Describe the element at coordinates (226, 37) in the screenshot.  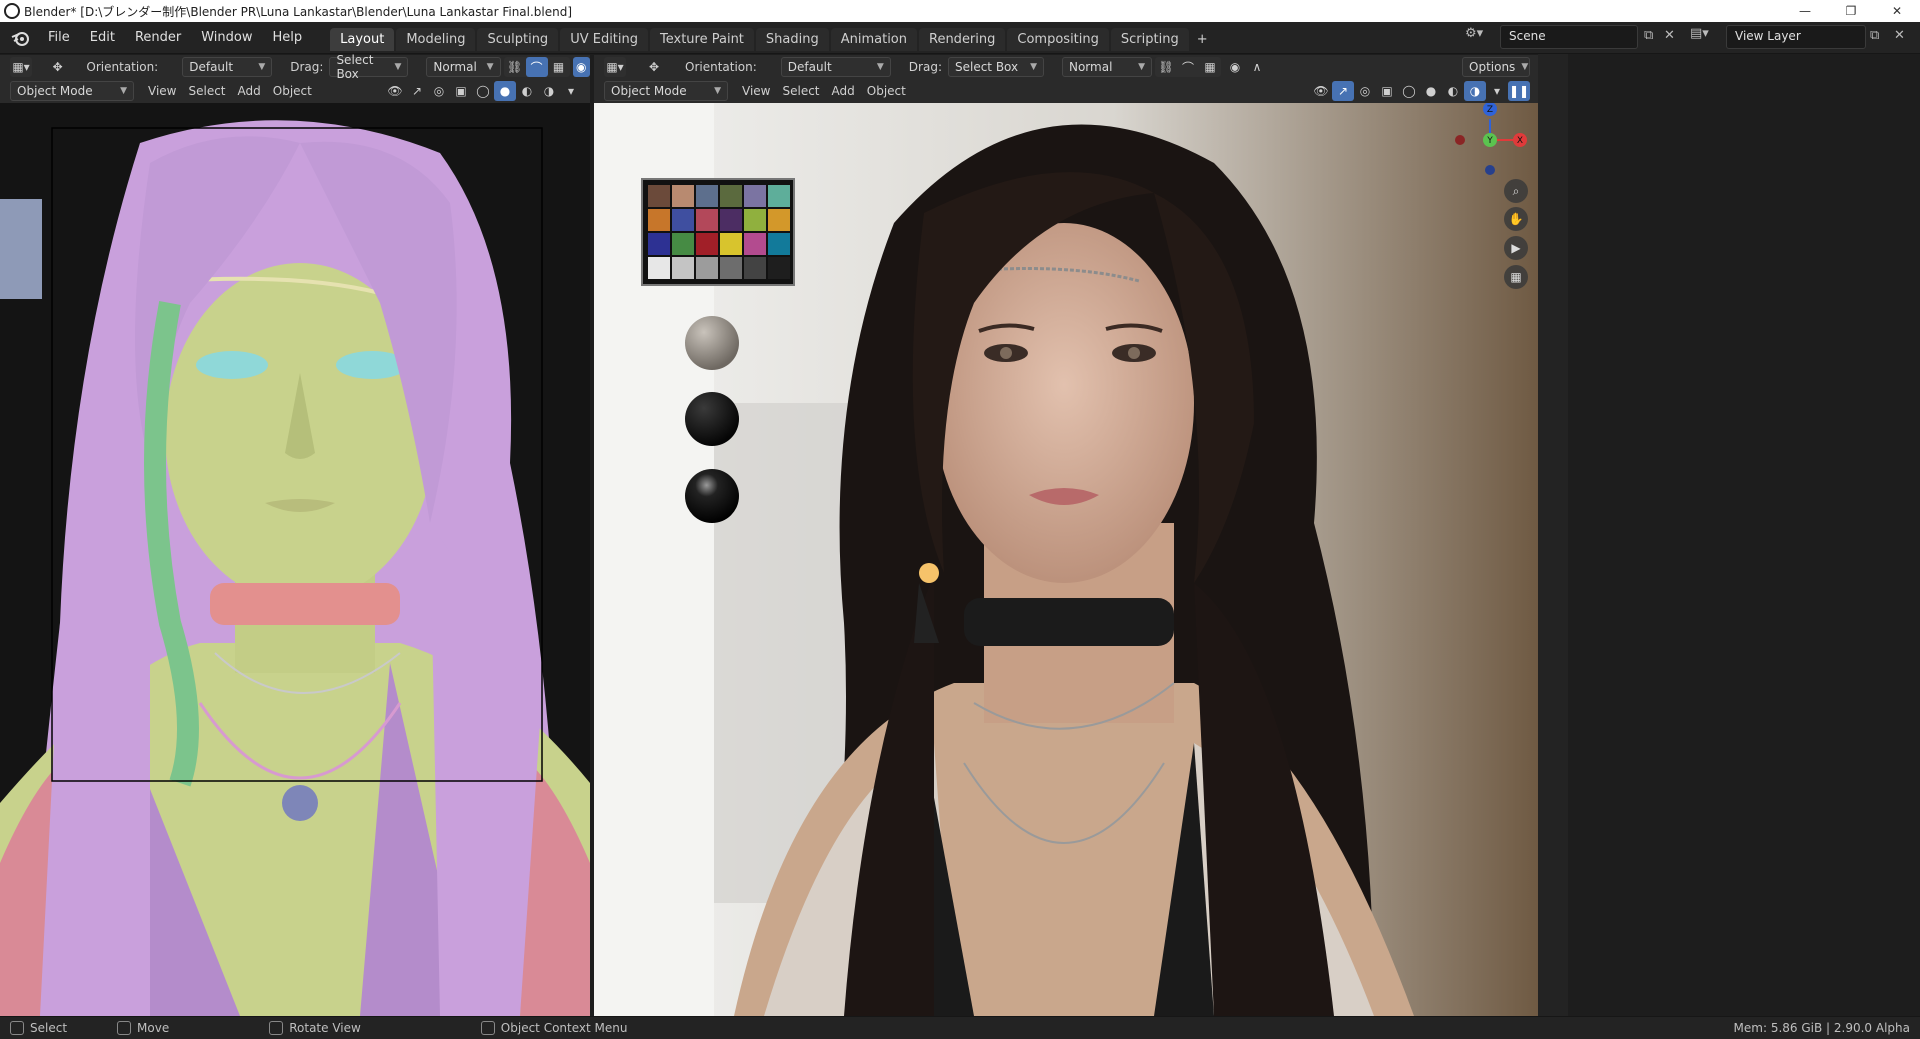
I see `menu-window: Window` at that location.